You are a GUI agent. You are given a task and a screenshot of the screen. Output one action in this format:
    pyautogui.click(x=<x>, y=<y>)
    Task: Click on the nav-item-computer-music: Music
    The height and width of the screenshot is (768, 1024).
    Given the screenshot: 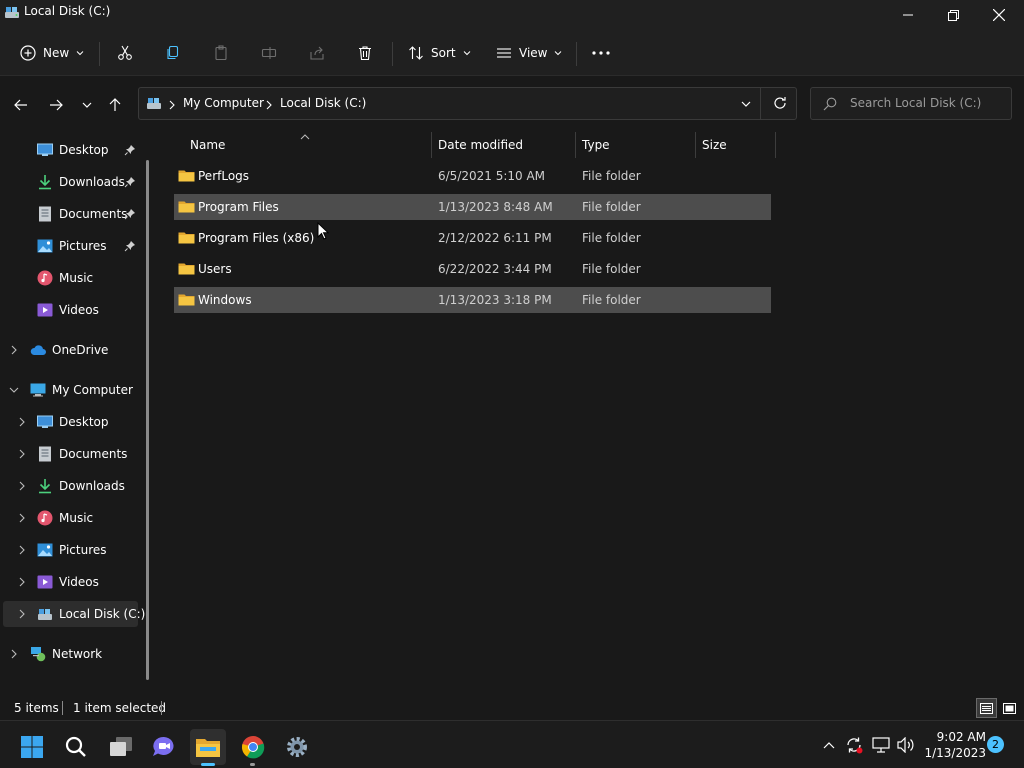 What is the action you would take?
    pyautogui.click(x=65, y=518)
    